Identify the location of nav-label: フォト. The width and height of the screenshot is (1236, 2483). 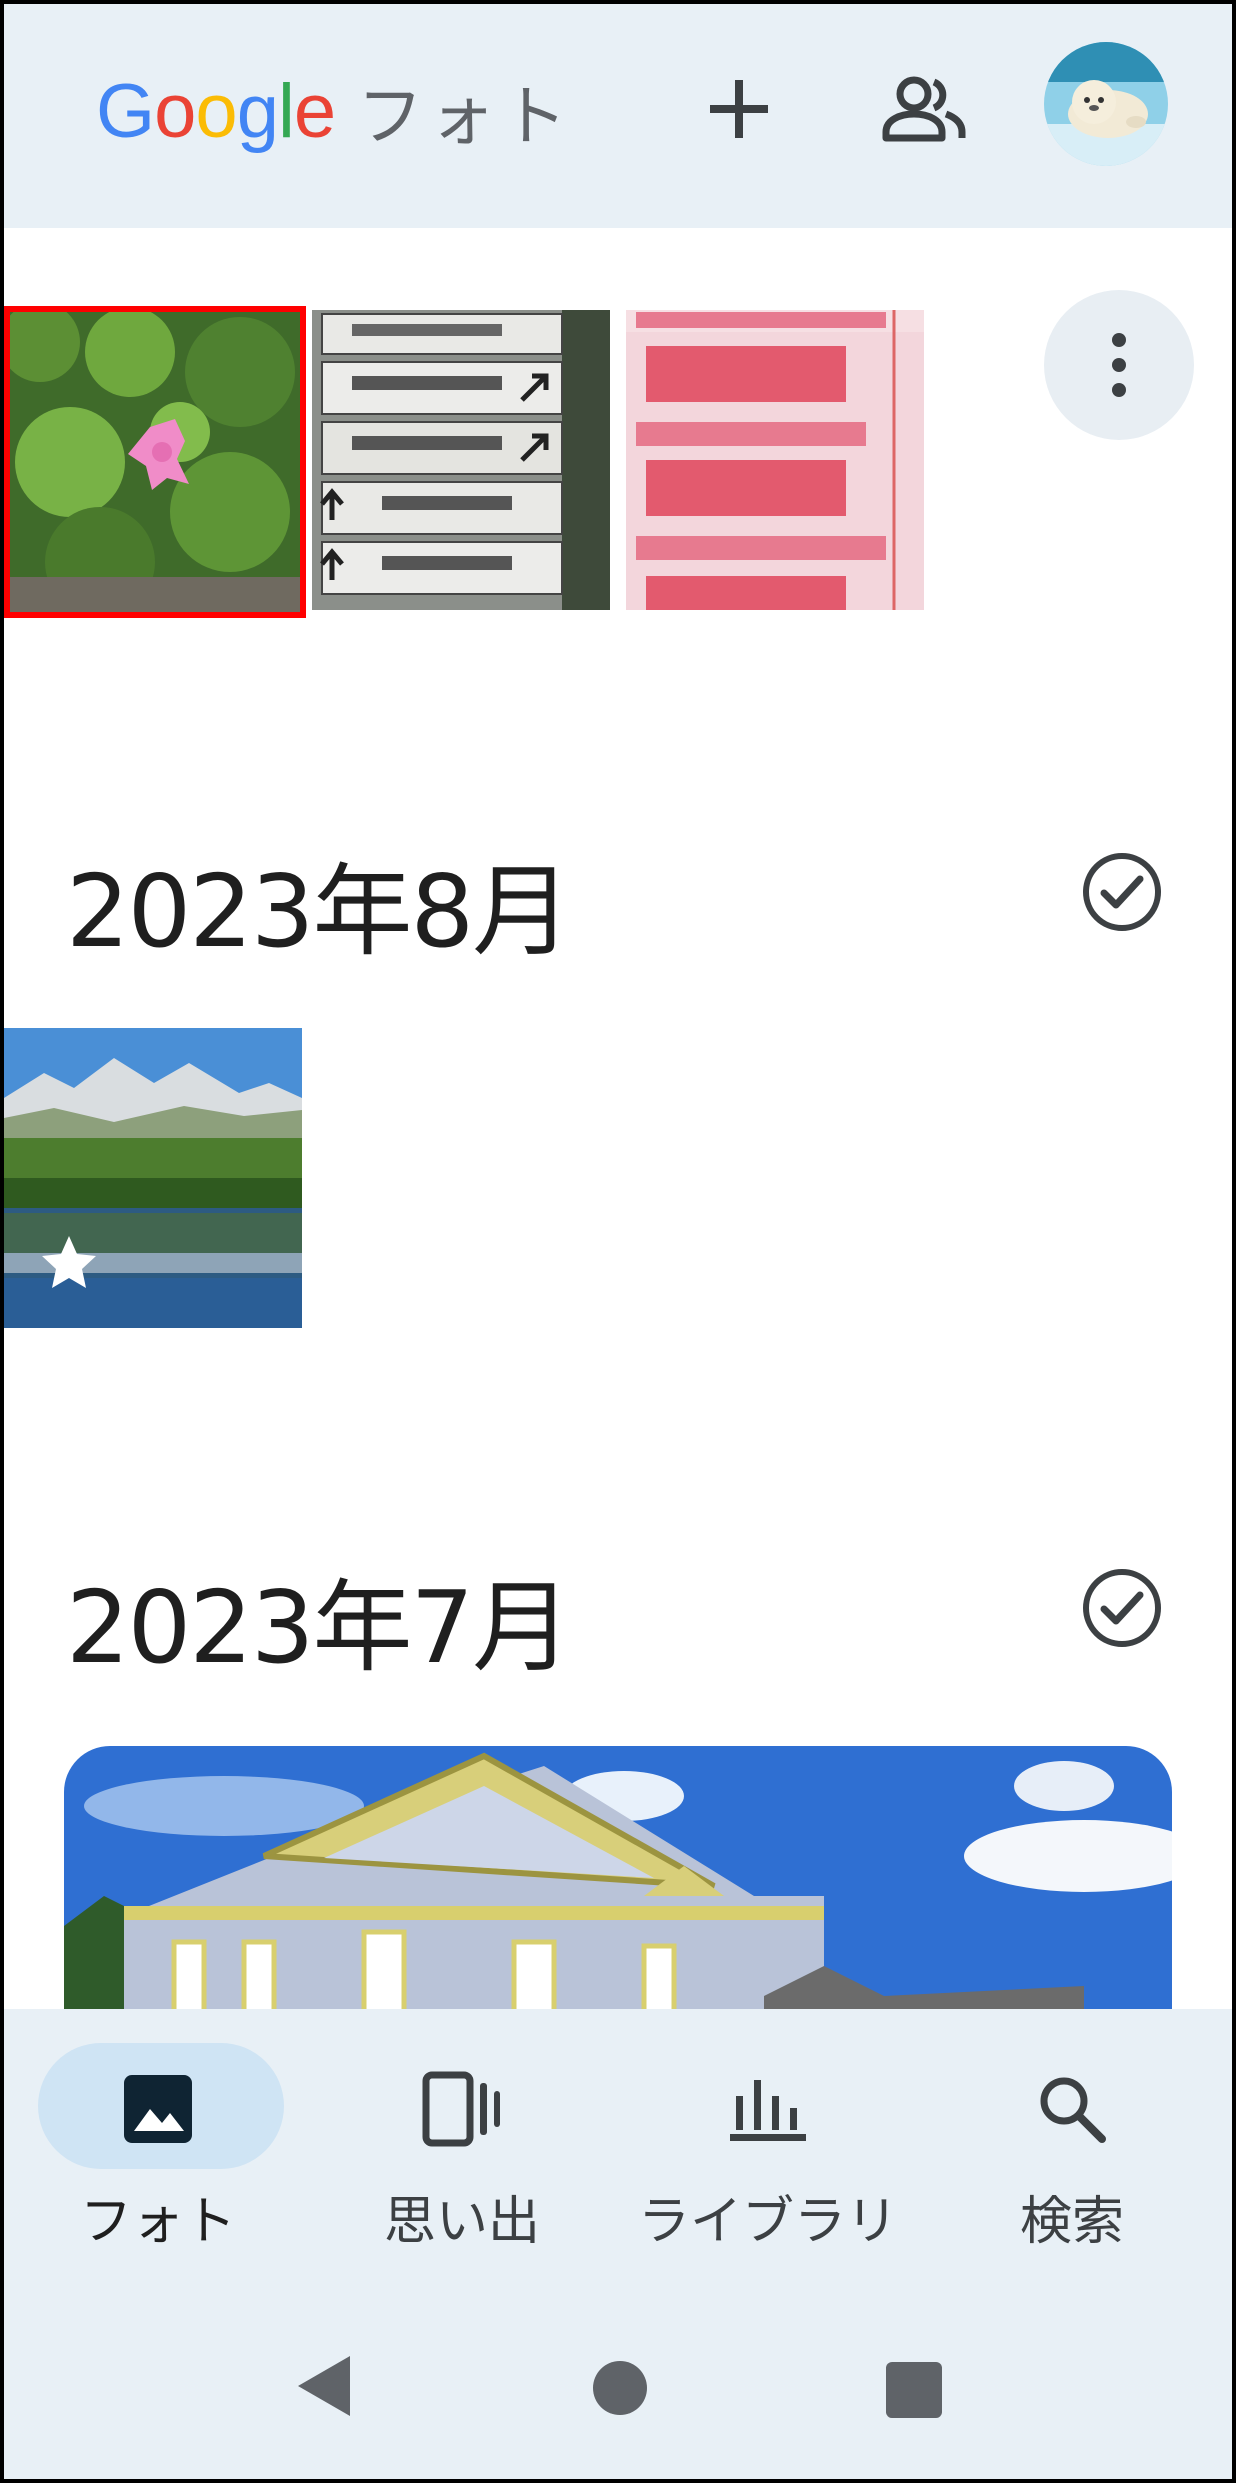
(157, 2222).